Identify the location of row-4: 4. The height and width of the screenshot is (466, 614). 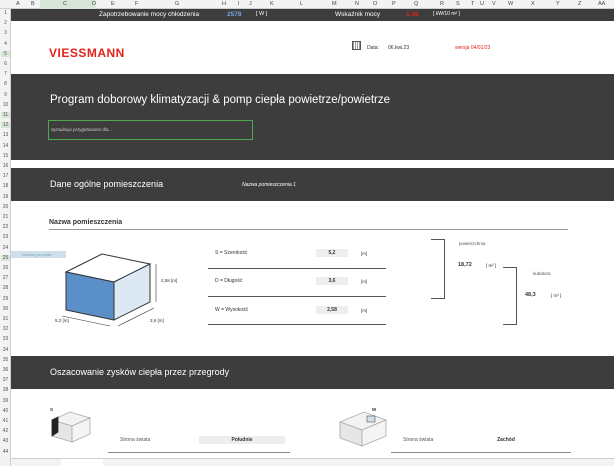
(5, 44).